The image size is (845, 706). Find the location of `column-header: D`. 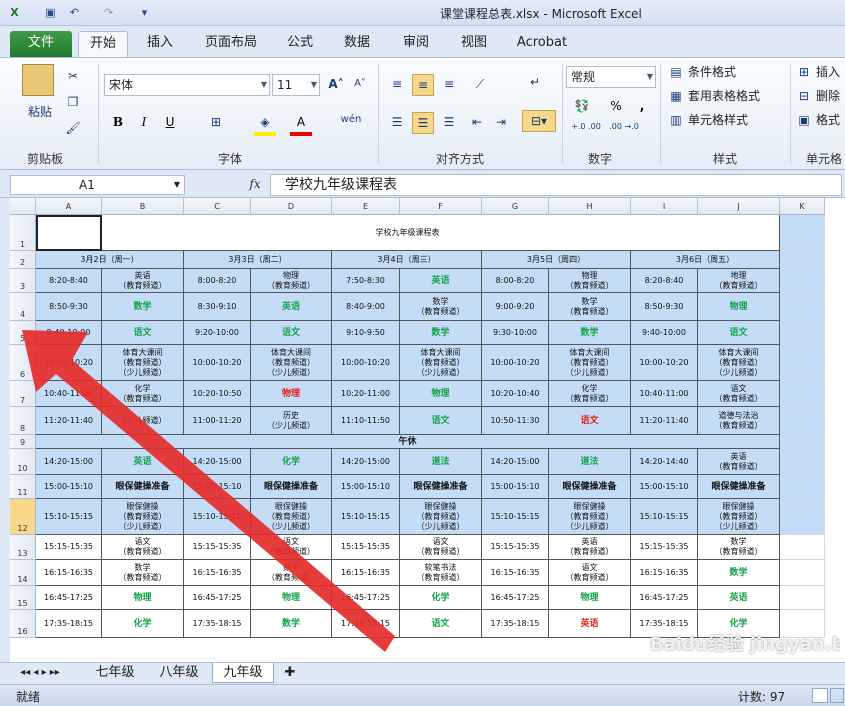

column-header: D is located at coordinates (291, 206).